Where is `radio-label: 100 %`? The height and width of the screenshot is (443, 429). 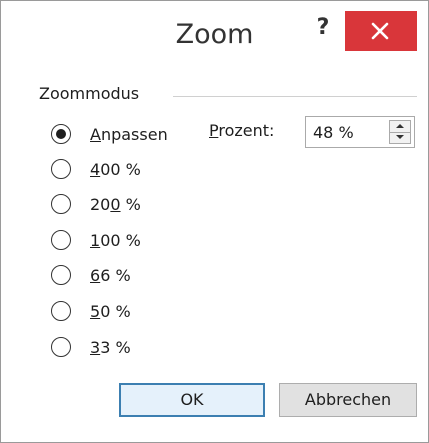
radio-label: 100 % is located at coordinates (115, 240).